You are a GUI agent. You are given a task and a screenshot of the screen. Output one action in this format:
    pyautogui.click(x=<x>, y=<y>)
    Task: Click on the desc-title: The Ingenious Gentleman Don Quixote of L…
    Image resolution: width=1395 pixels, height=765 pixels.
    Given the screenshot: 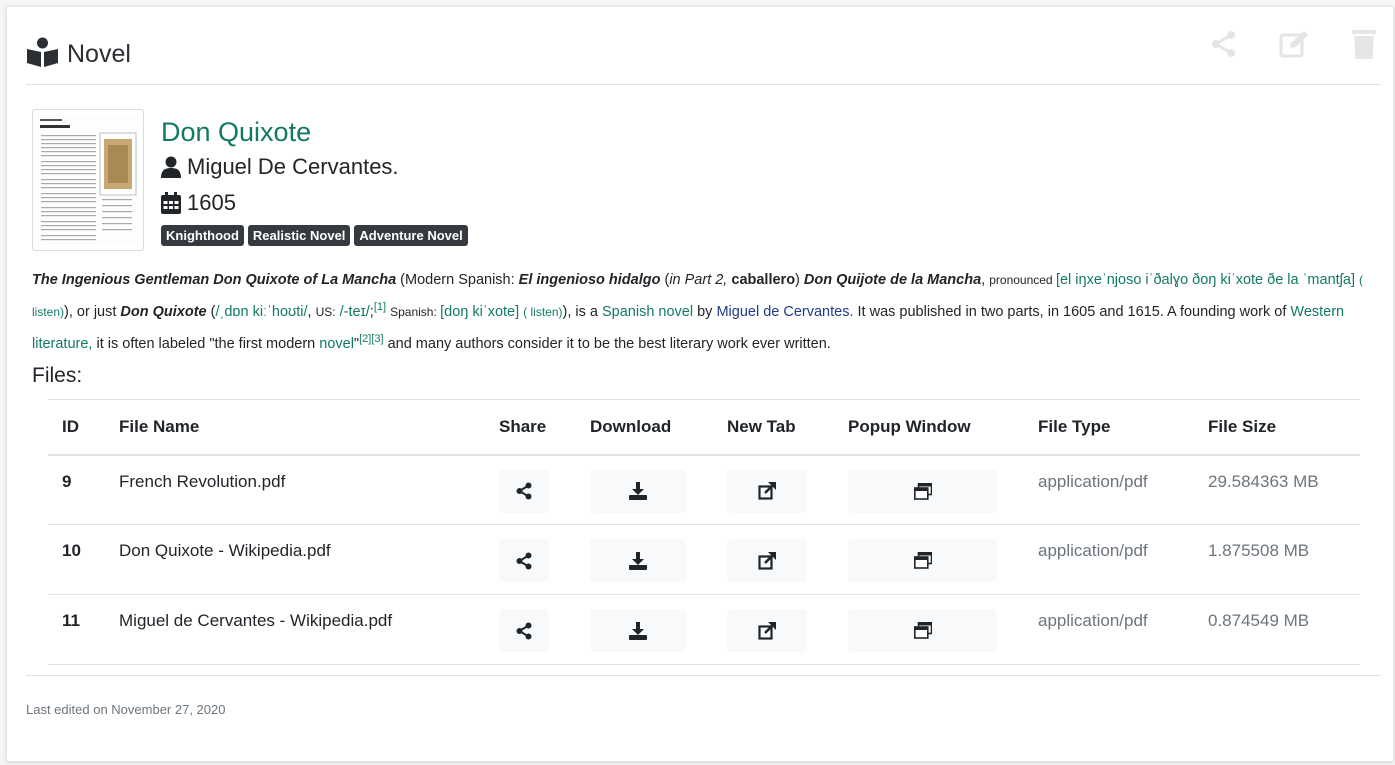 What is the action you would take?
    pyautogui.click(x=214, y=280)
    